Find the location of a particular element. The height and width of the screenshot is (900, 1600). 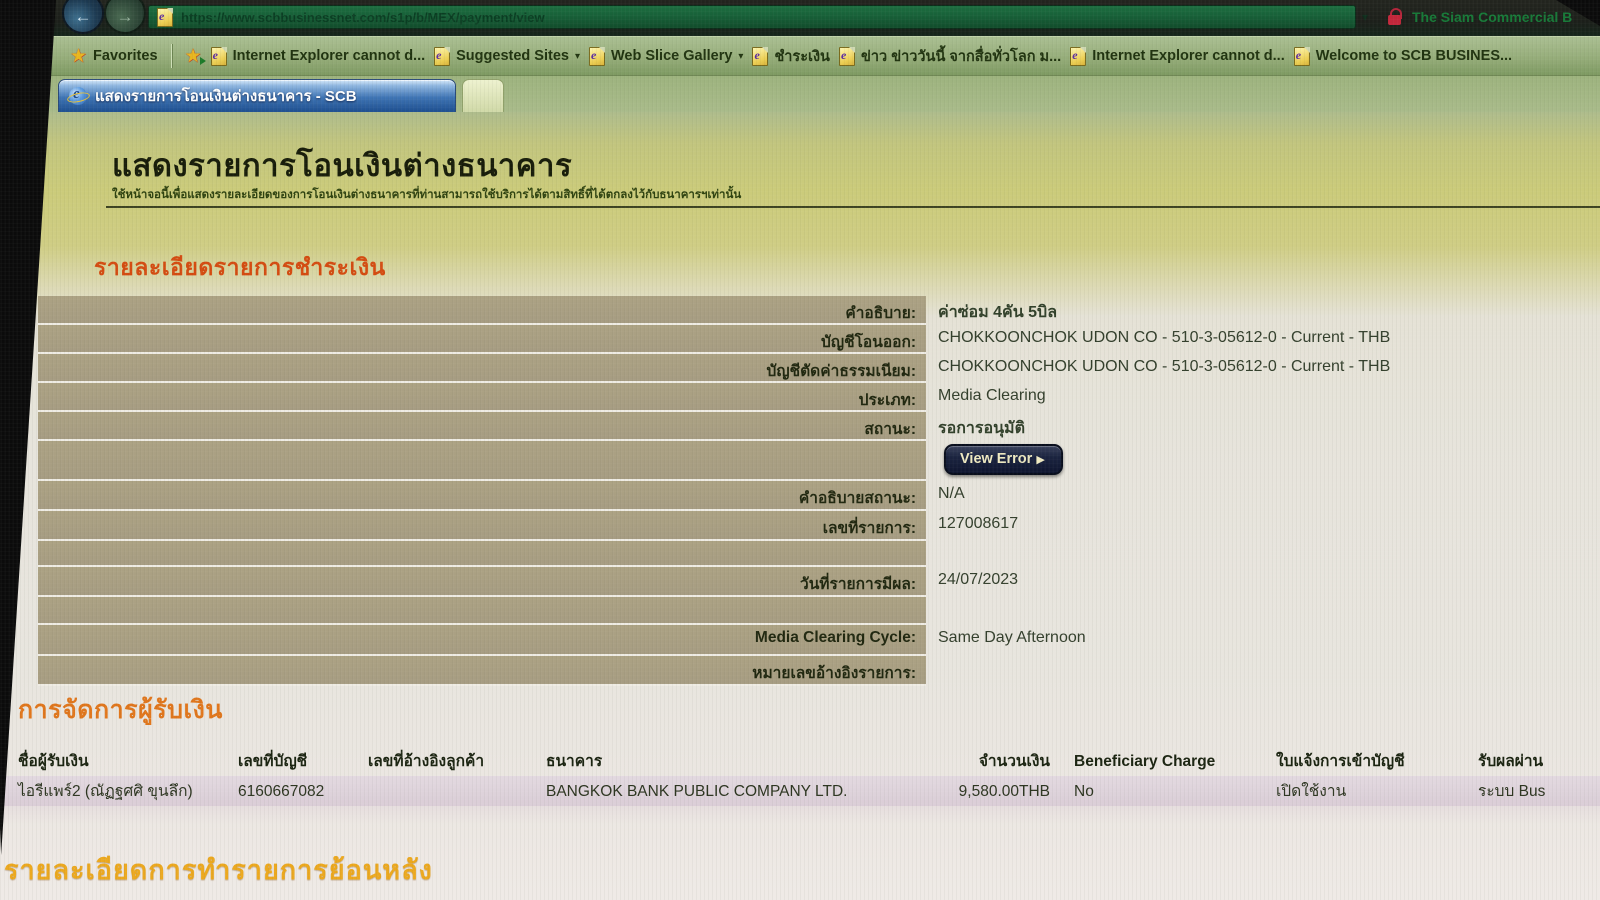

col-received-via: รับผลผ่าน is located at coordinates (1511, 761).